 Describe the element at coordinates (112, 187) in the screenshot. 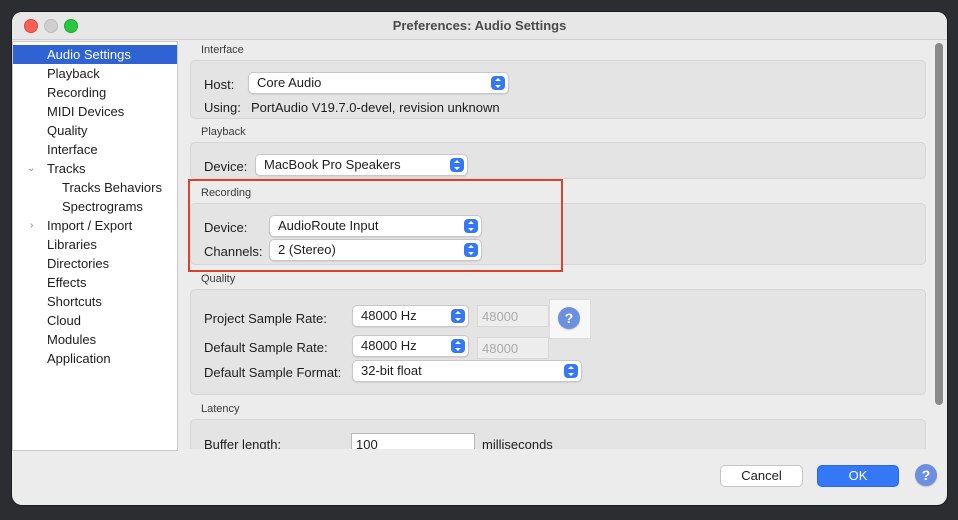

I see `sidebar-item-label: Tracks Behaviors` at that location.